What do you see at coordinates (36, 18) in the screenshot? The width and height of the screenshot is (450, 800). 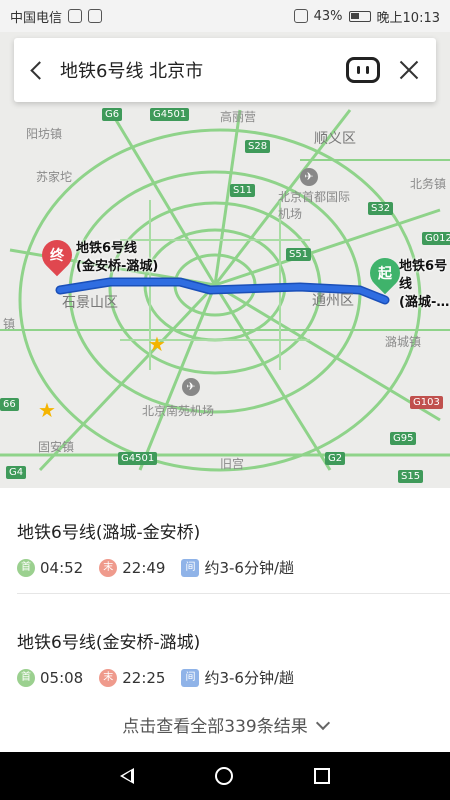 I see `carrier-label: 中国电信` at bounding box center [36, 18].